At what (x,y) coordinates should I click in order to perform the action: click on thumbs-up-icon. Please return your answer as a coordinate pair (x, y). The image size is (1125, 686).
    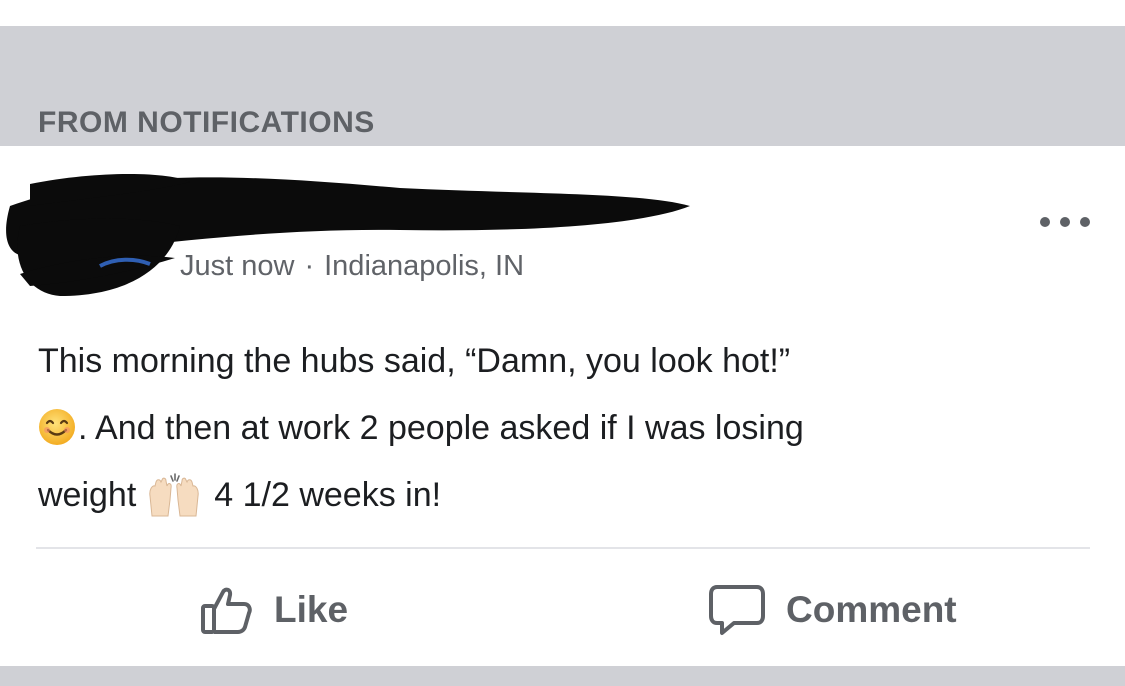
    Looking at the image, I should click on (226, 610).